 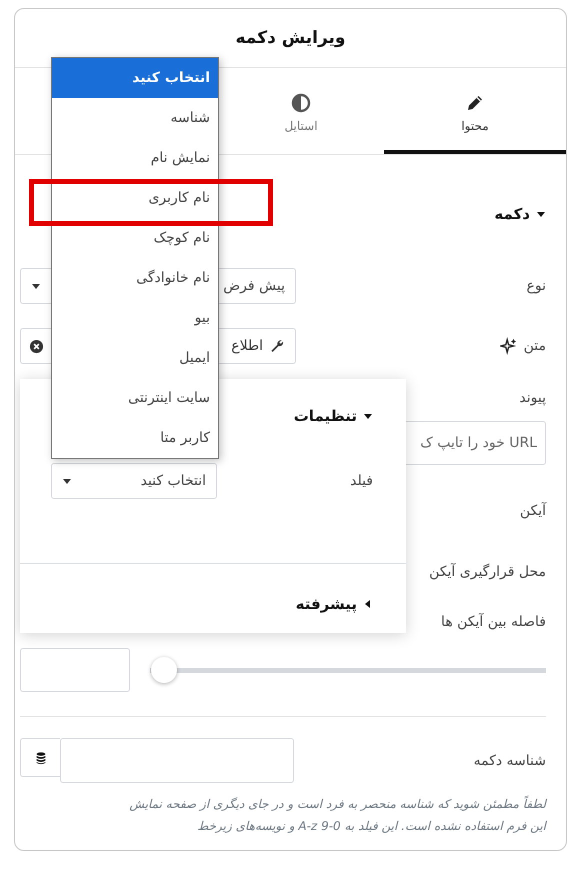 I want to click on help-text: لطفاً مطمئن شوید که شناسه منحصر به فرد است و در جای دیگری از صفحه نمایش این فرم استفاده نشده است. این فیلد به 0-9 A-z و نویسه‌های زیرخط, so click(x=337, y=814).